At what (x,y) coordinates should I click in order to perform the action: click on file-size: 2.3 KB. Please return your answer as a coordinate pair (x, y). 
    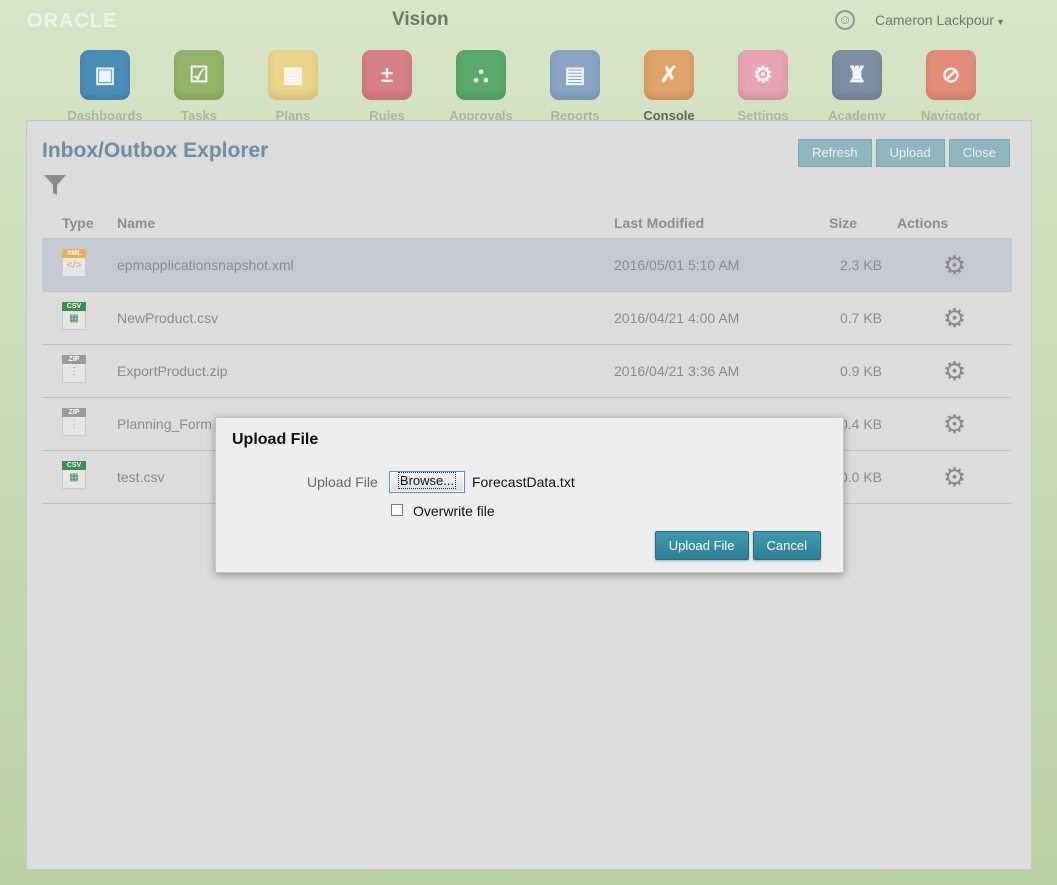
    Looking at the image, I should click on (845, 264).